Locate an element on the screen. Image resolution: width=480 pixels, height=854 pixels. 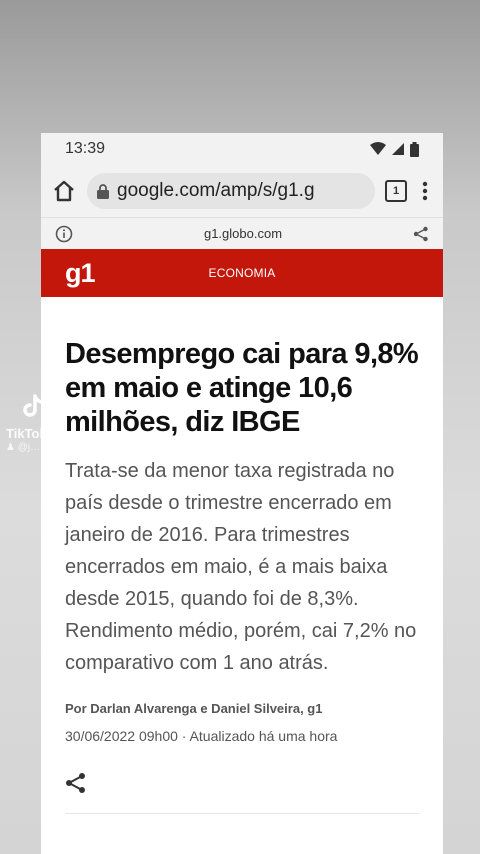
address-bar: google.com/amp/s/g1.g is located at coordinates (231, 191).